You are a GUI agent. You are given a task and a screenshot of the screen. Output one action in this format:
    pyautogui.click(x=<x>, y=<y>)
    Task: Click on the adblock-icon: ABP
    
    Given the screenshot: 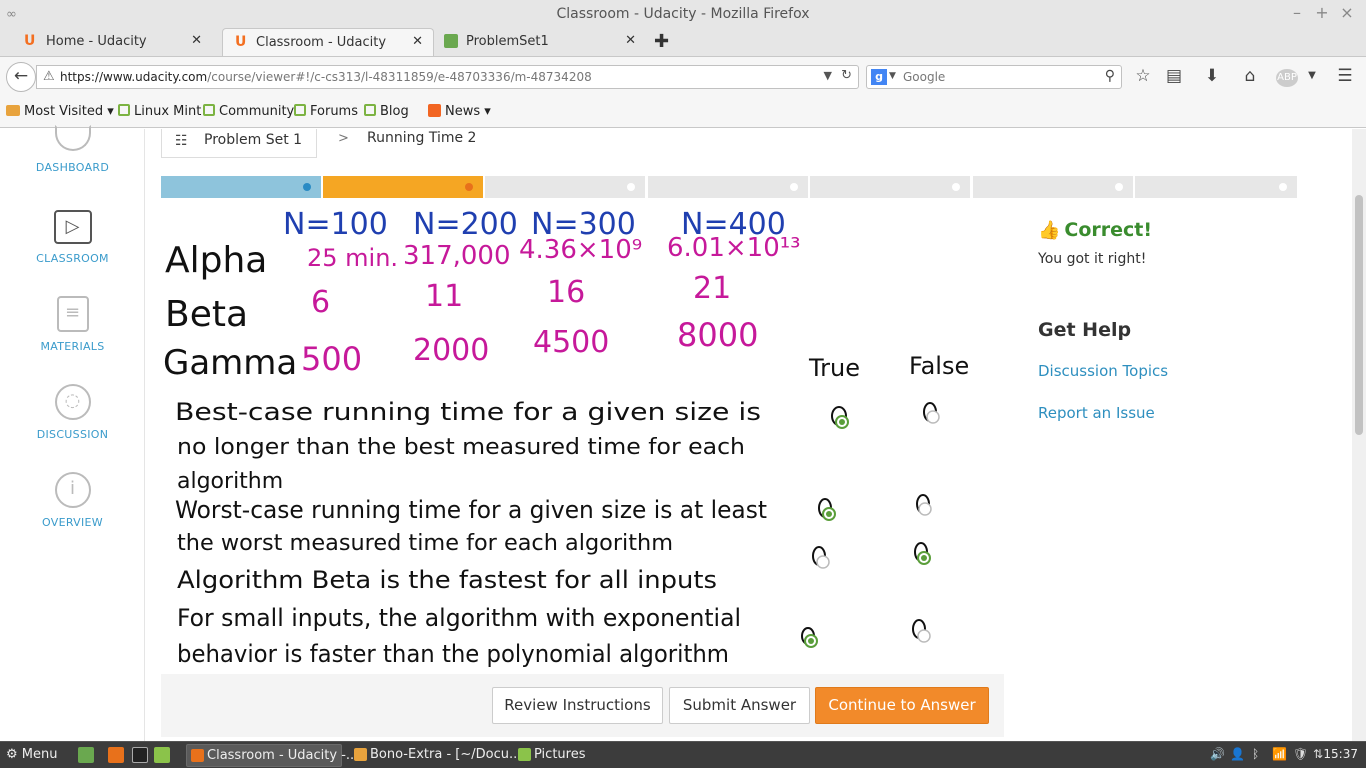 What is the action you would take?
    pyautogui.click(x=1287, y=78)
    